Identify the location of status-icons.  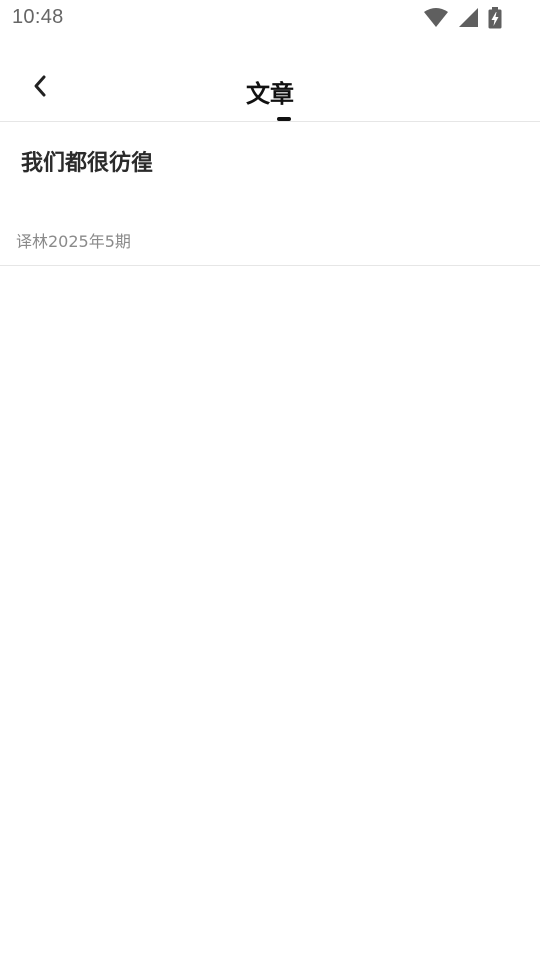
(463, 18).